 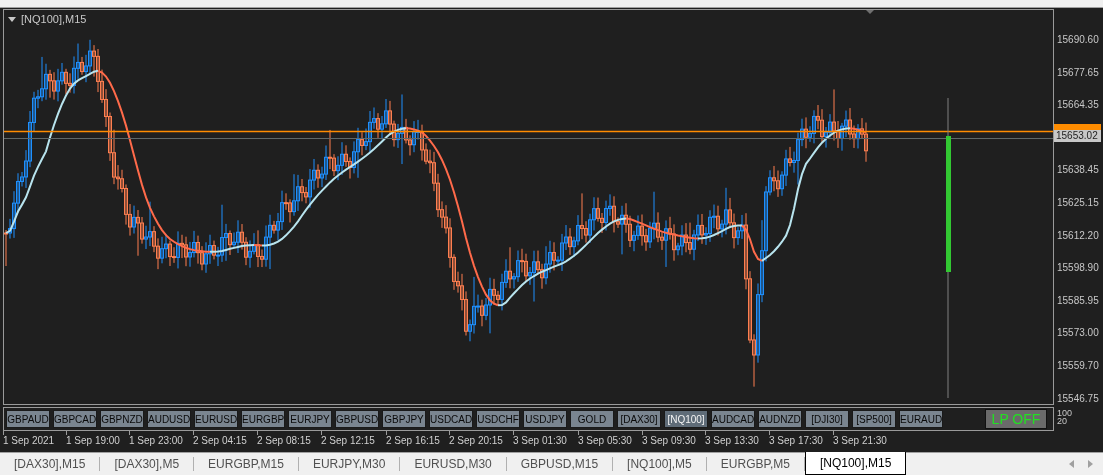 I want to click on symbol-button: EURUSD, so click(x=216, y=419).